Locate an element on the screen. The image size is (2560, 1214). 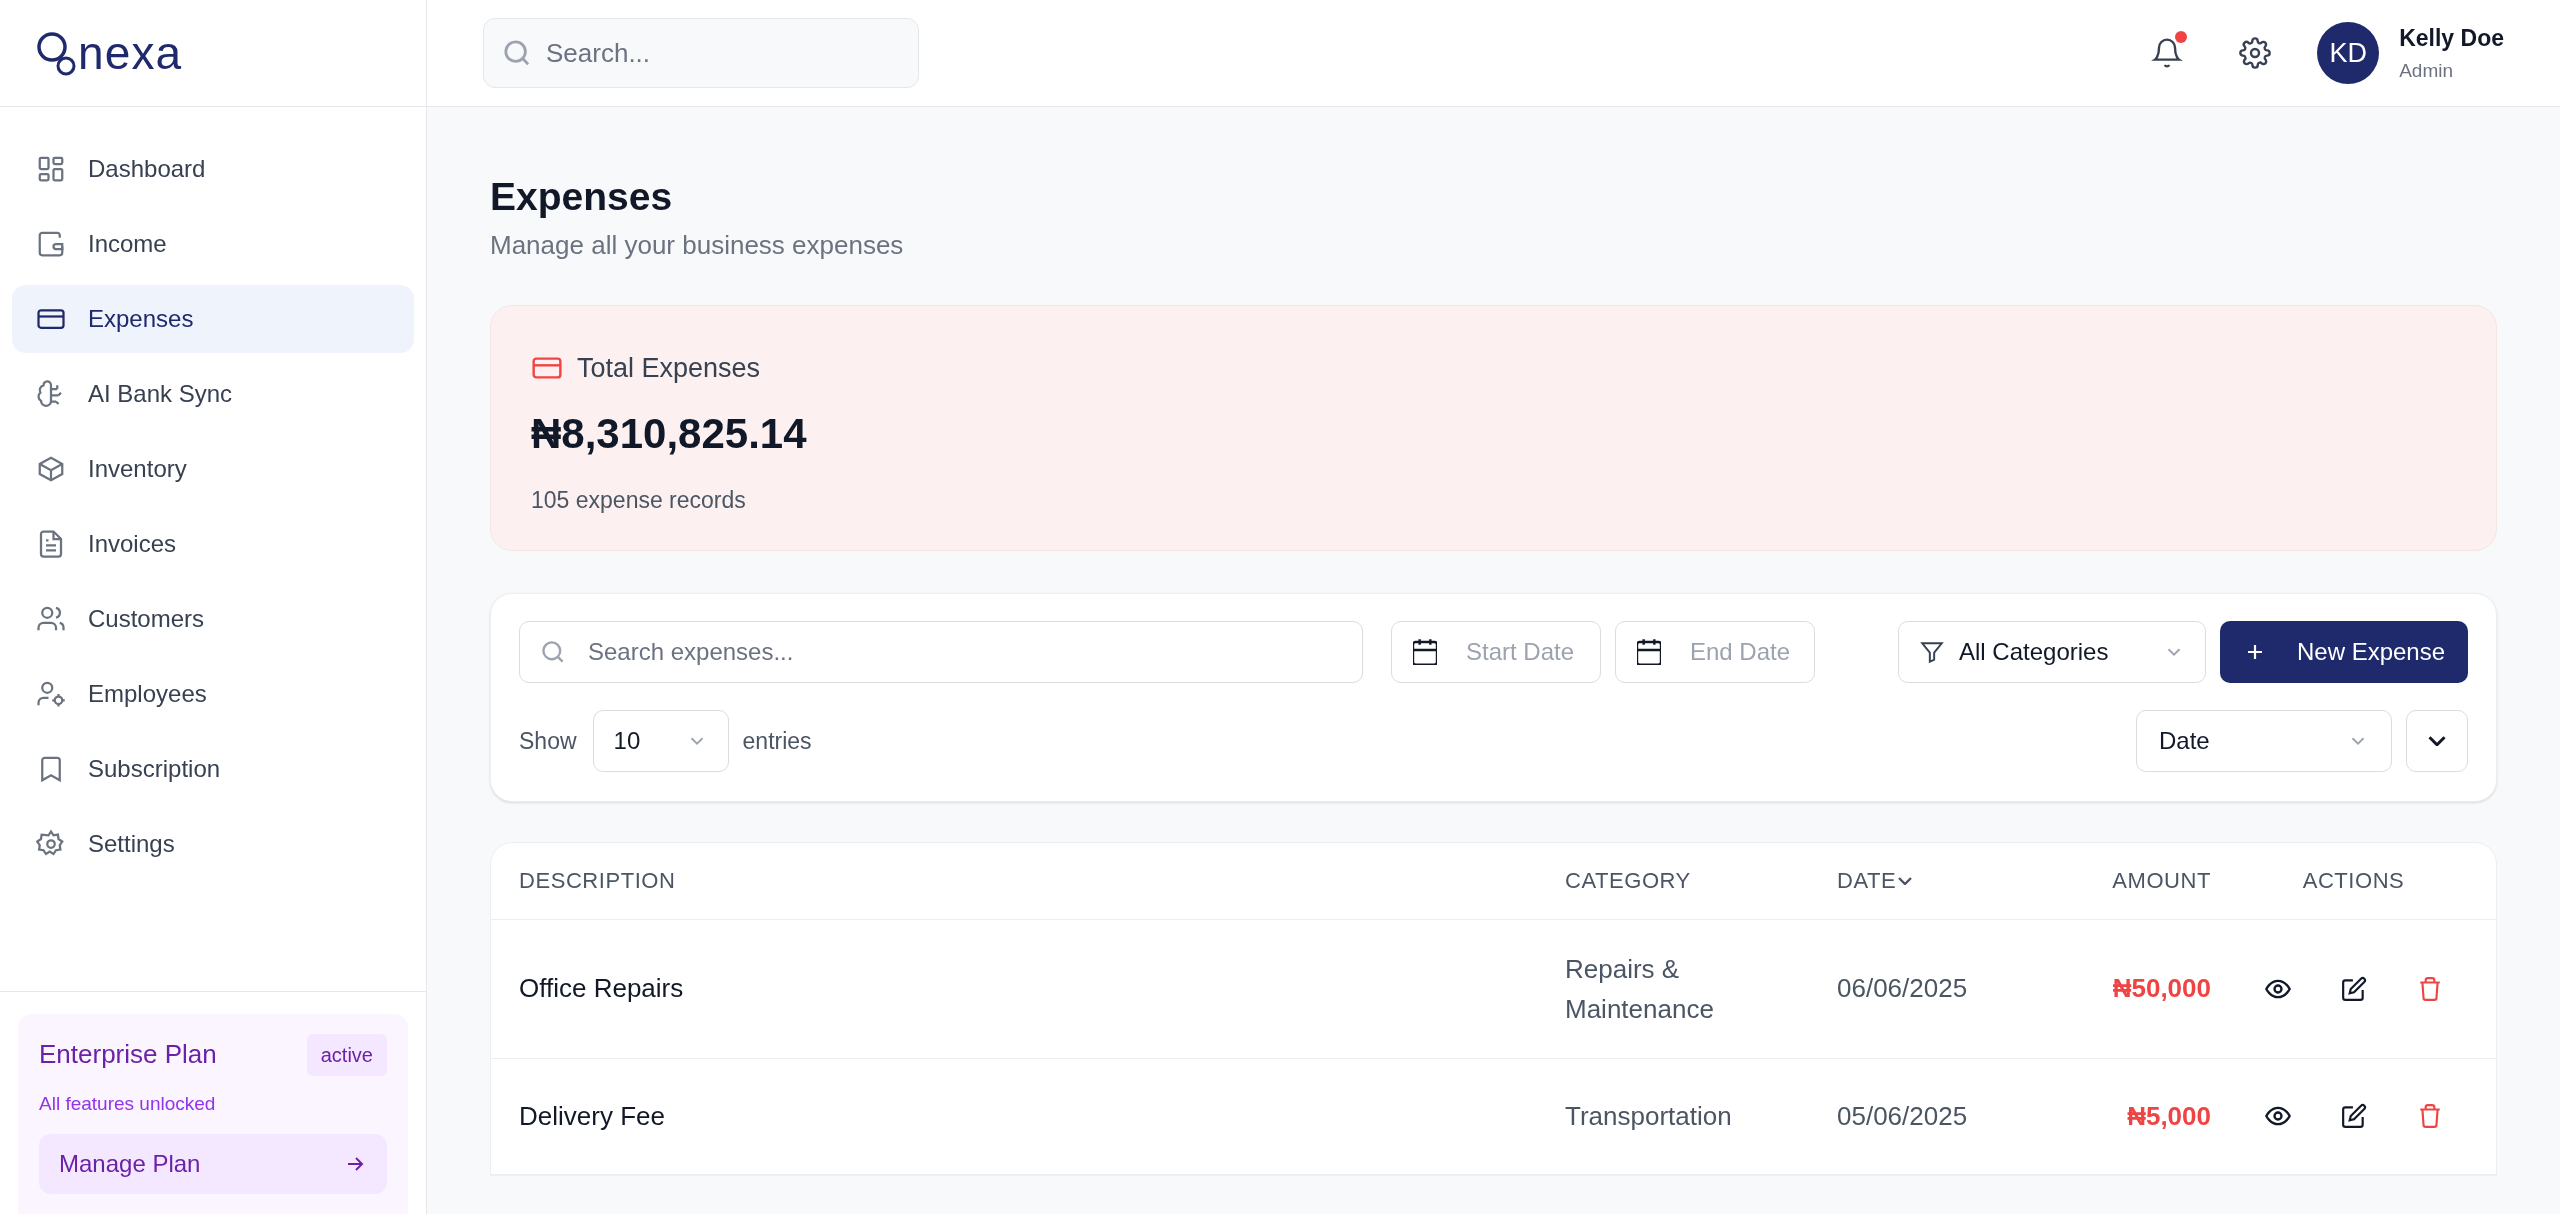
summary-records: 105 expense records is located at coordinates (639, 501).